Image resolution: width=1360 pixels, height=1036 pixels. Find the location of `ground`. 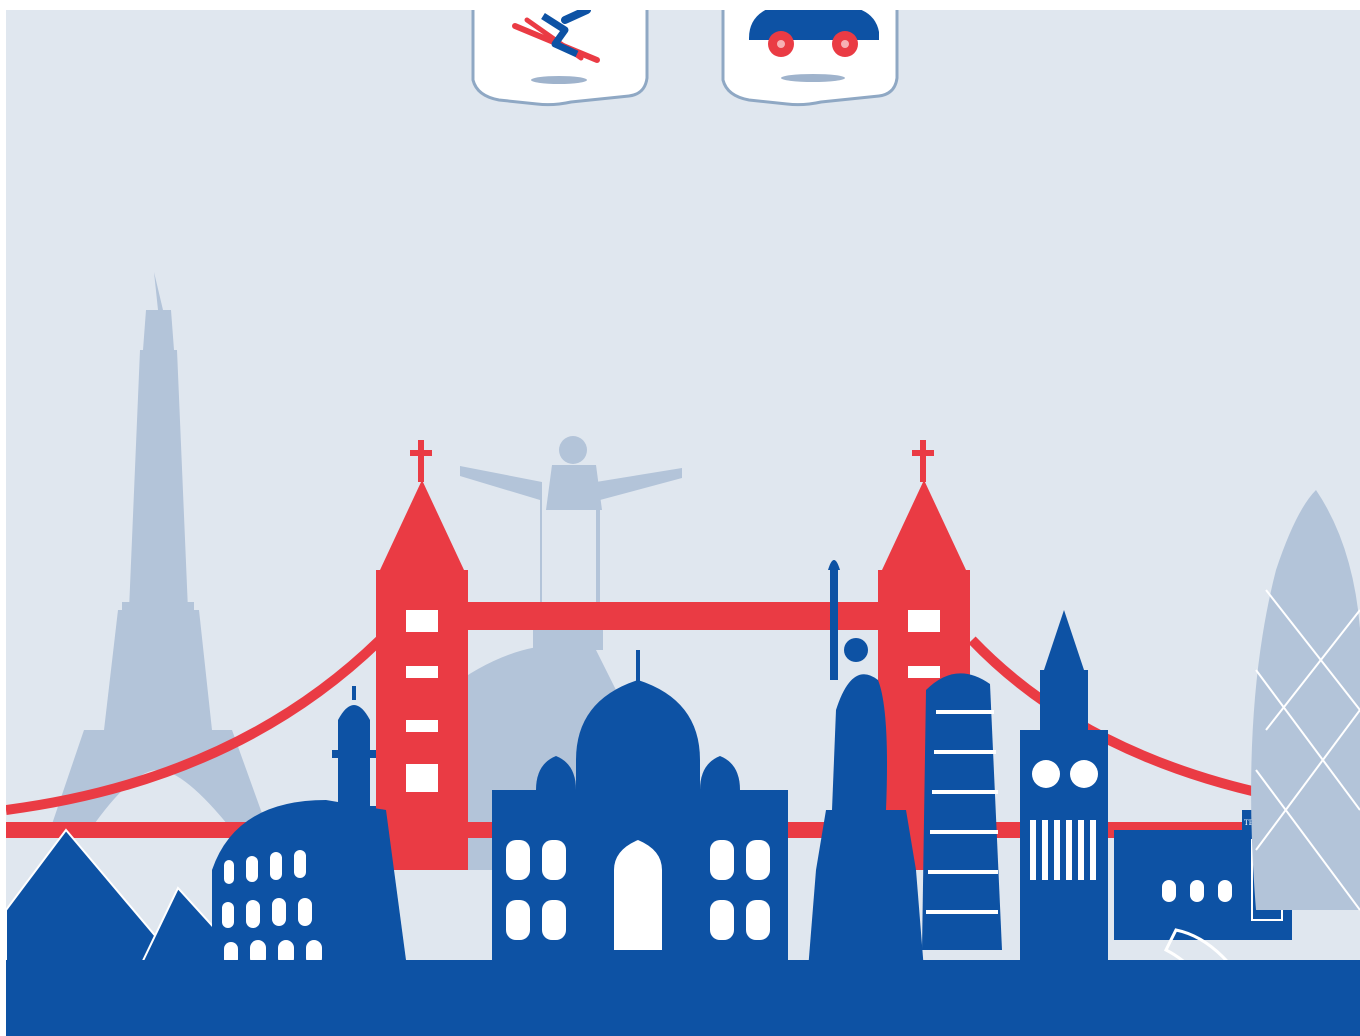

ground is located at coordinates (683, 998).